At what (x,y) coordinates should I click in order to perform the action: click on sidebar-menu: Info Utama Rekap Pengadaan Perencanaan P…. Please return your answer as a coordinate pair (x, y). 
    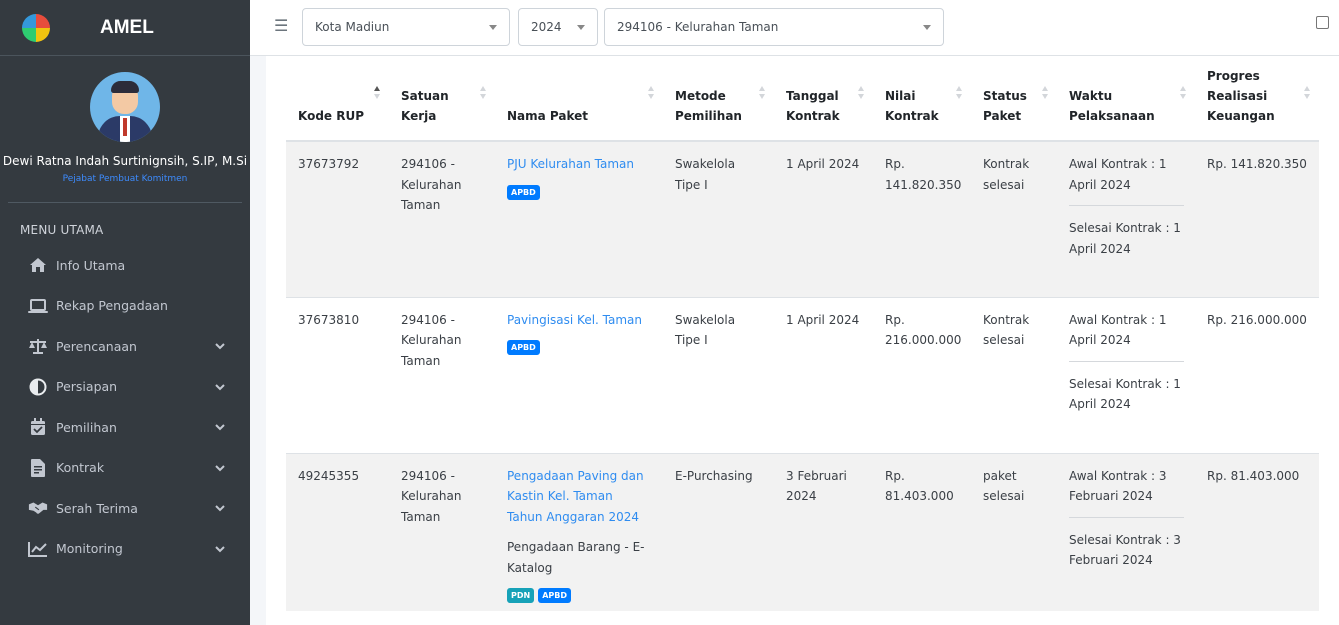
    Looking at the image, I should click on (125, 407).